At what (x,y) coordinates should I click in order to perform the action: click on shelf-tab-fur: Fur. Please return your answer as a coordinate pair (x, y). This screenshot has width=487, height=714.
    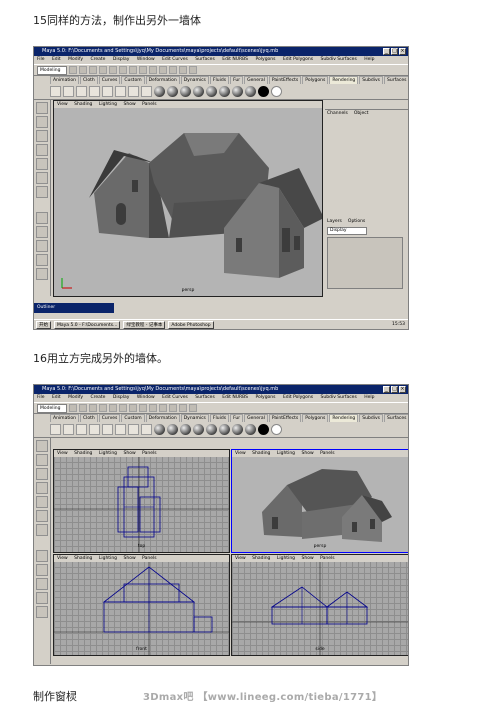
    Looking at the image, I should click on (237, 80).